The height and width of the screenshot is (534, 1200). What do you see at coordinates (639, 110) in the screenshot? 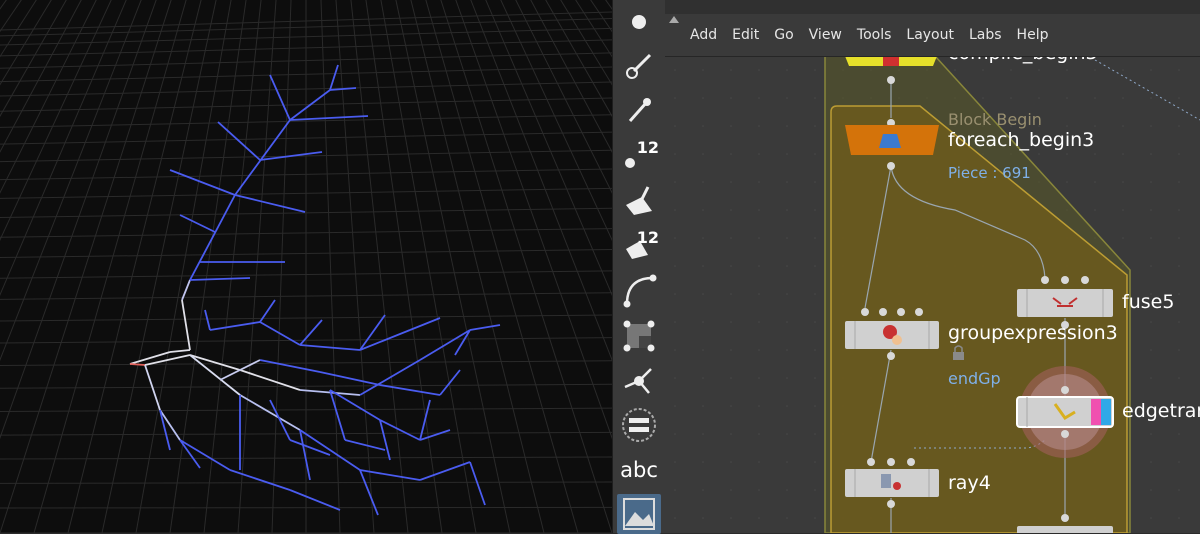
I see `pen-tool-icon` at bounding box center [639, 110].